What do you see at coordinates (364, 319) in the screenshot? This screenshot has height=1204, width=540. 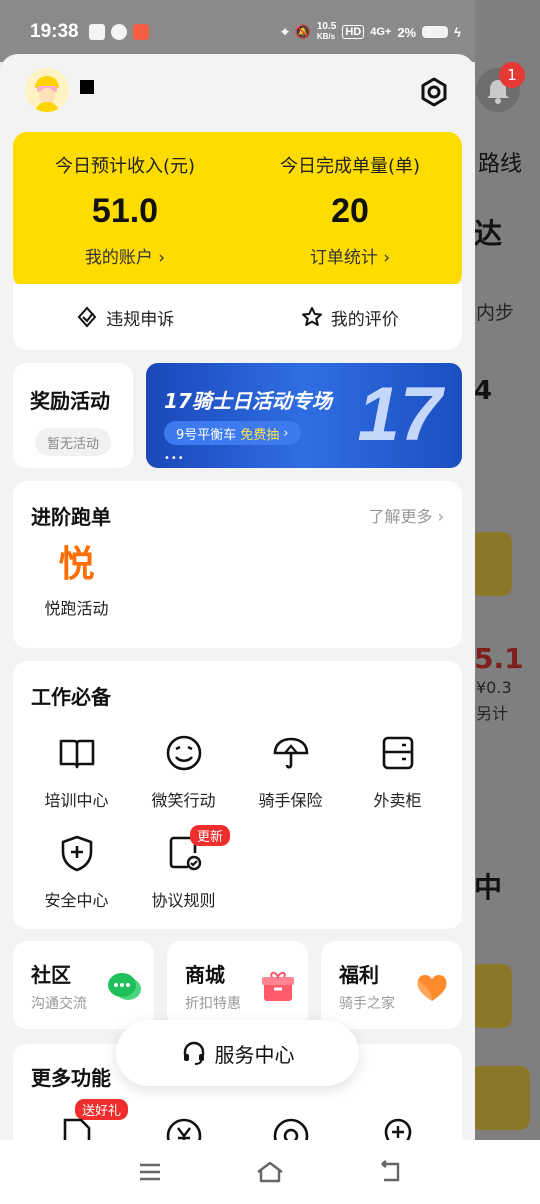 I see `rating-label: 我的评价` at bounding box center [364, 319].